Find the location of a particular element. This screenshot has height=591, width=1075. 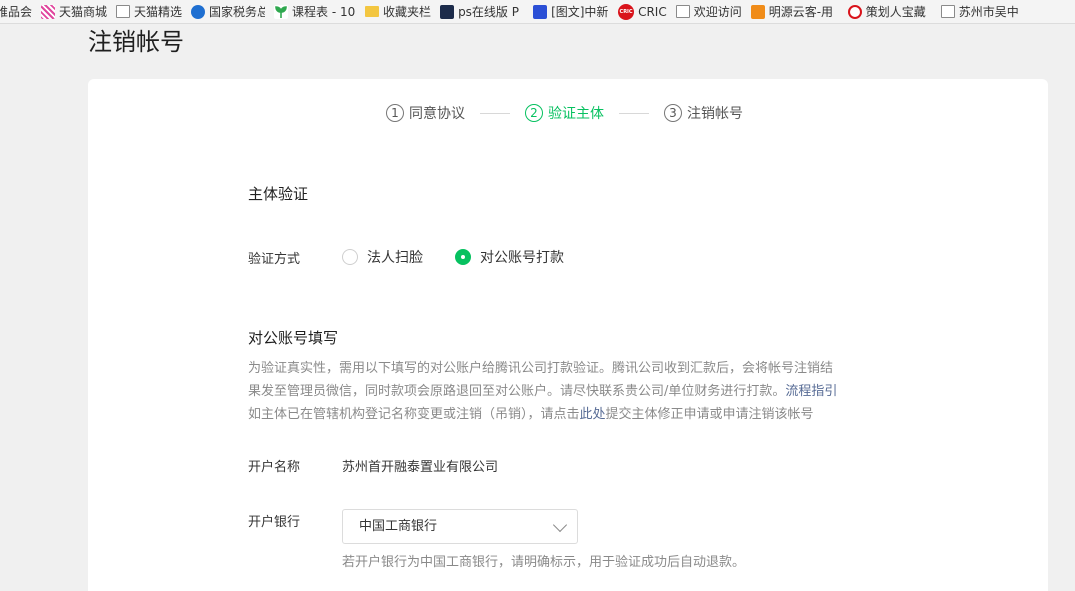

bookmark-label: 欢迎访问 is located at coordinates (717, 12).